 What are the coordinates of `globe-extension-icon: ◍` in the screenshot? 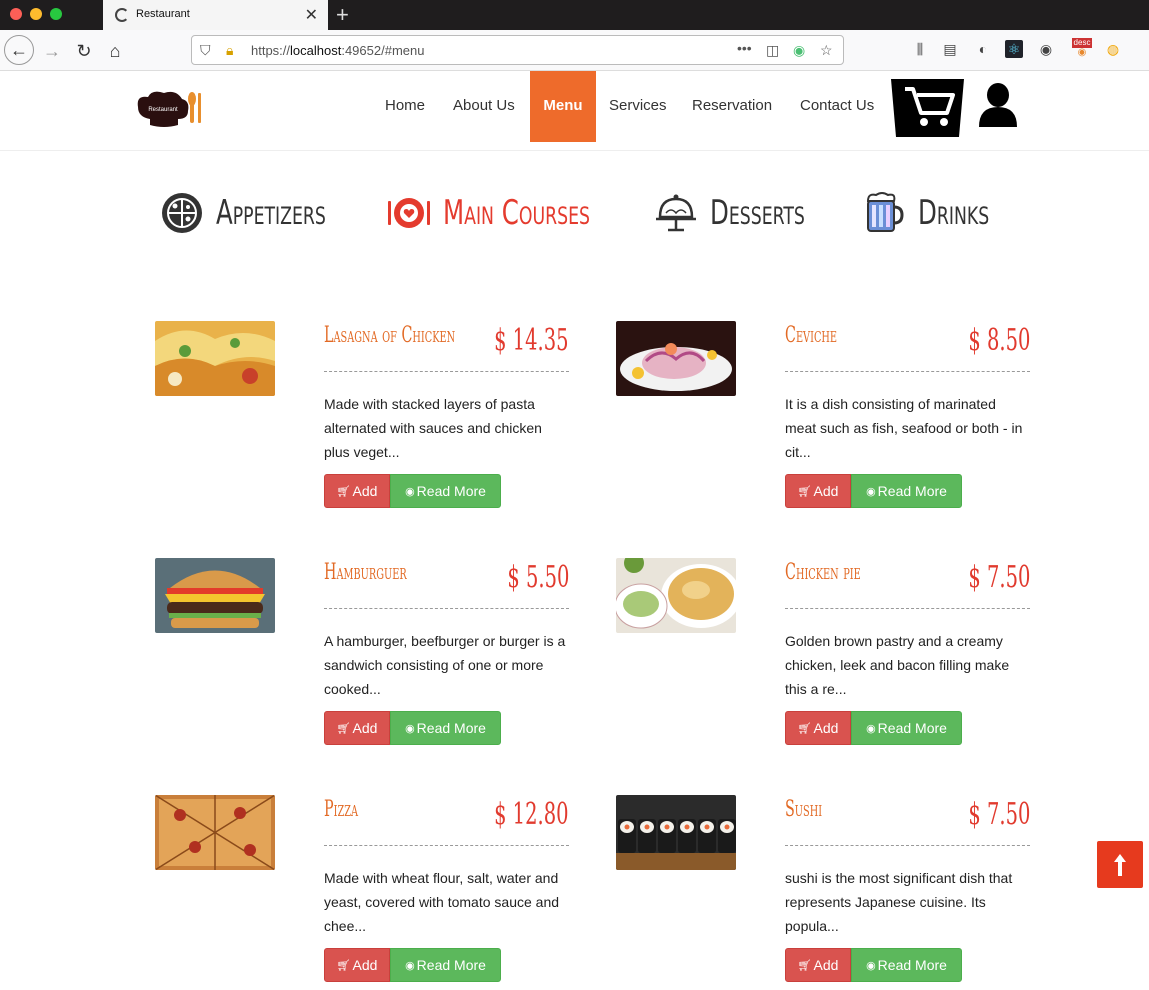 It's located at (1113, 49).